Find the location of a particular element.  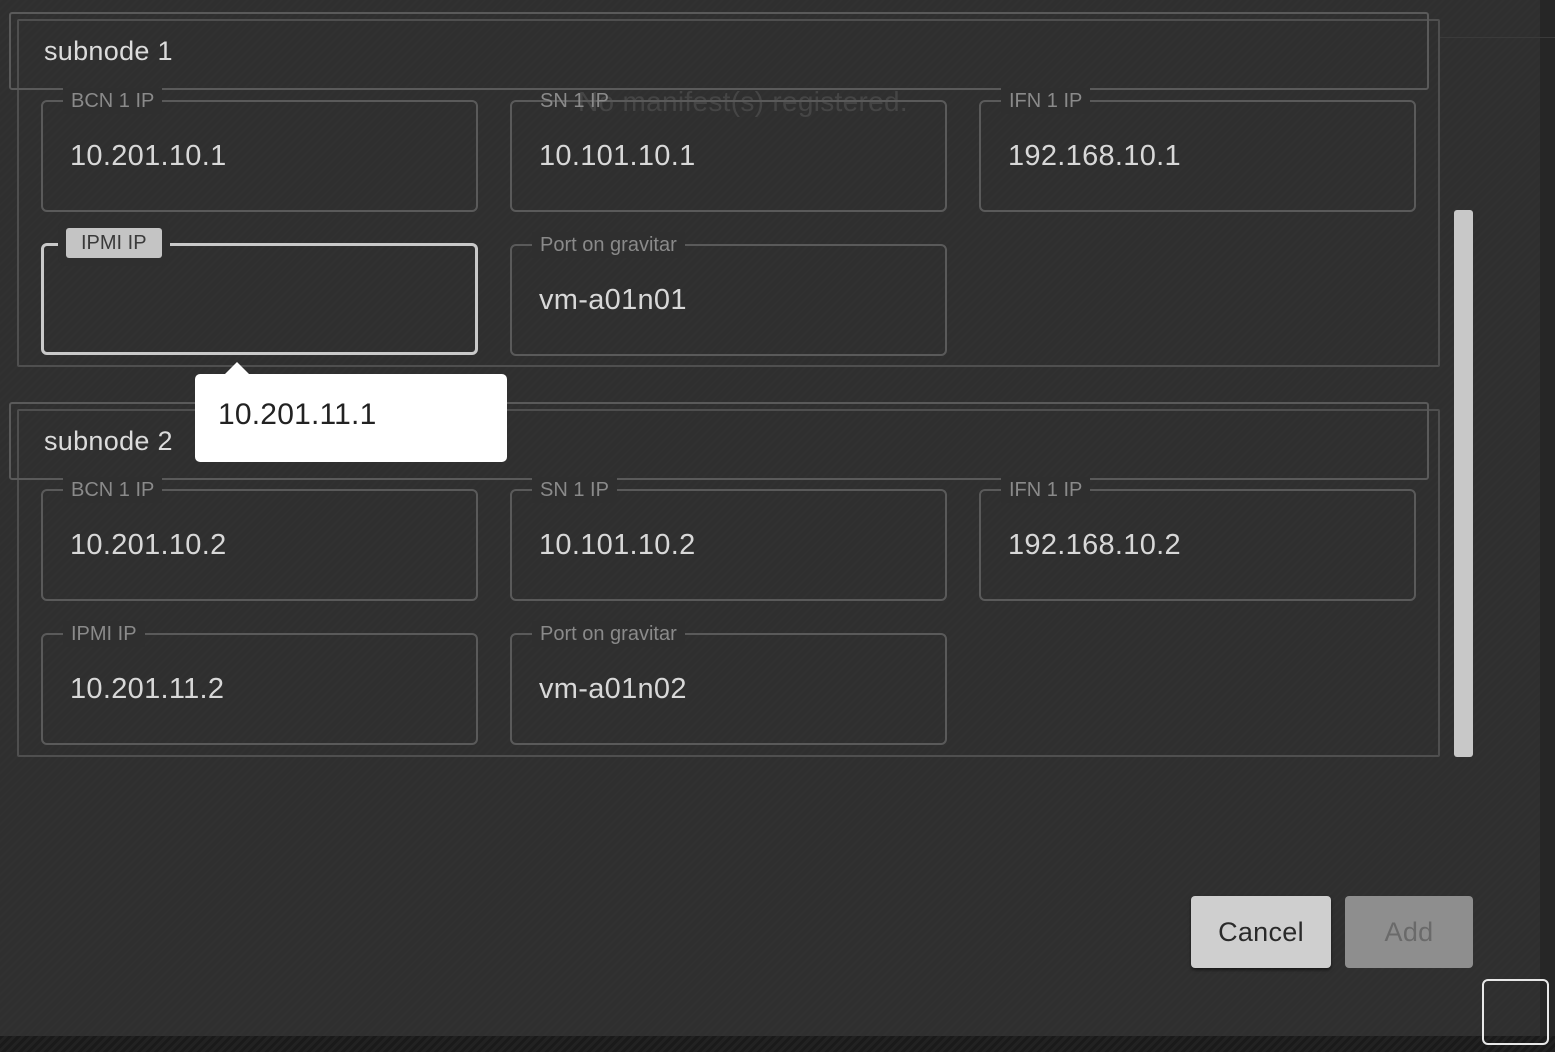

field-value: vm-a01n01 is located at coordinates (613, 300).